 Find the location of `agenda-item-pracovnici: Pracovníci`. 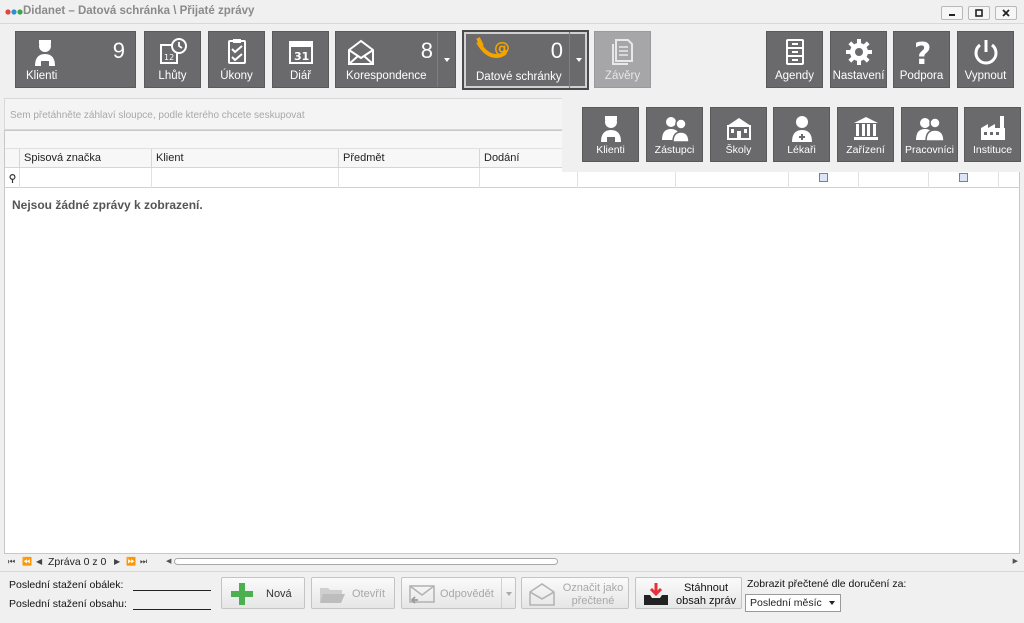

agenda-item-pracovnici: Pracovníci is located at coordinates (929, 134).